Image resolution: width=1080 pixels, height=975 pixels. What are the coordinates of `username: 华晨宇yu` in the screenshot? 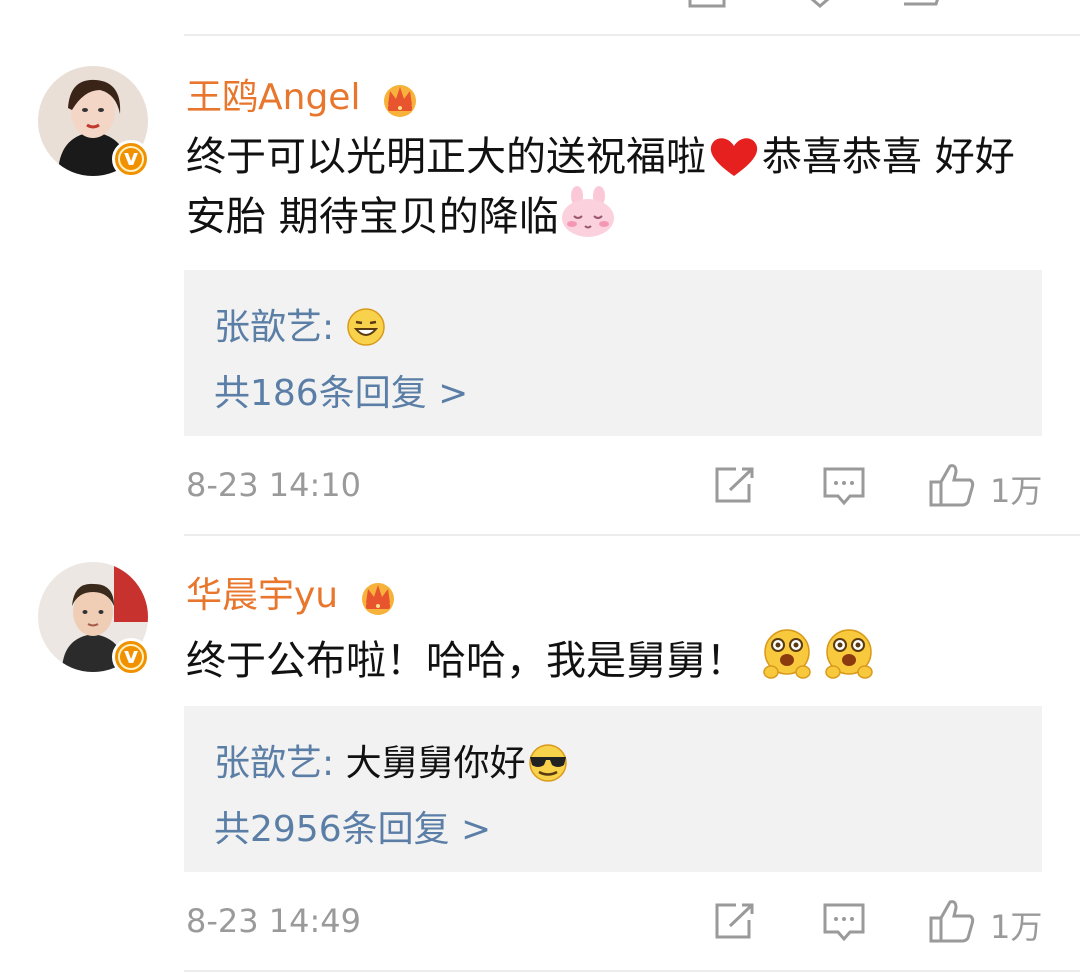 It's located at (292, 592).